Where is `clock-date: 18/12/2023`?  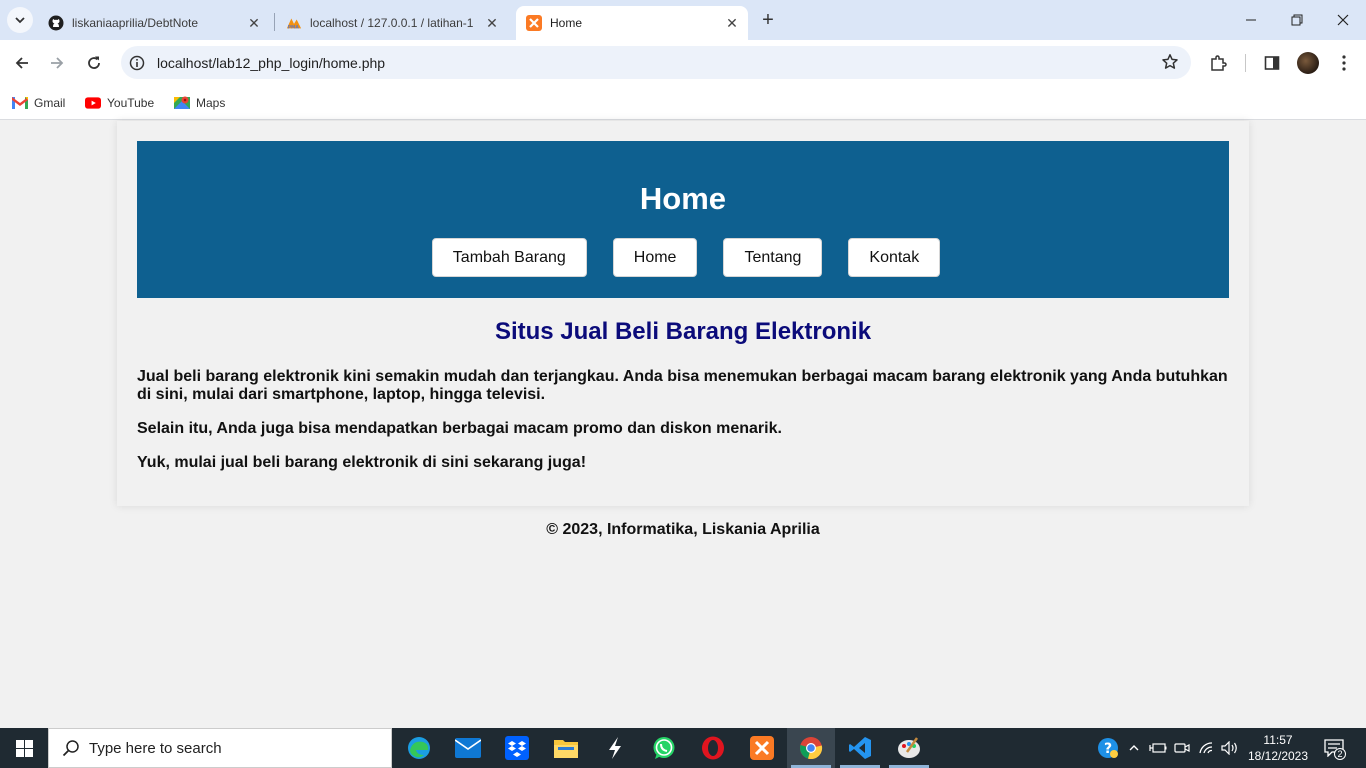 clock-date: 18/12/2023 is located at coordinates (1278, 756).